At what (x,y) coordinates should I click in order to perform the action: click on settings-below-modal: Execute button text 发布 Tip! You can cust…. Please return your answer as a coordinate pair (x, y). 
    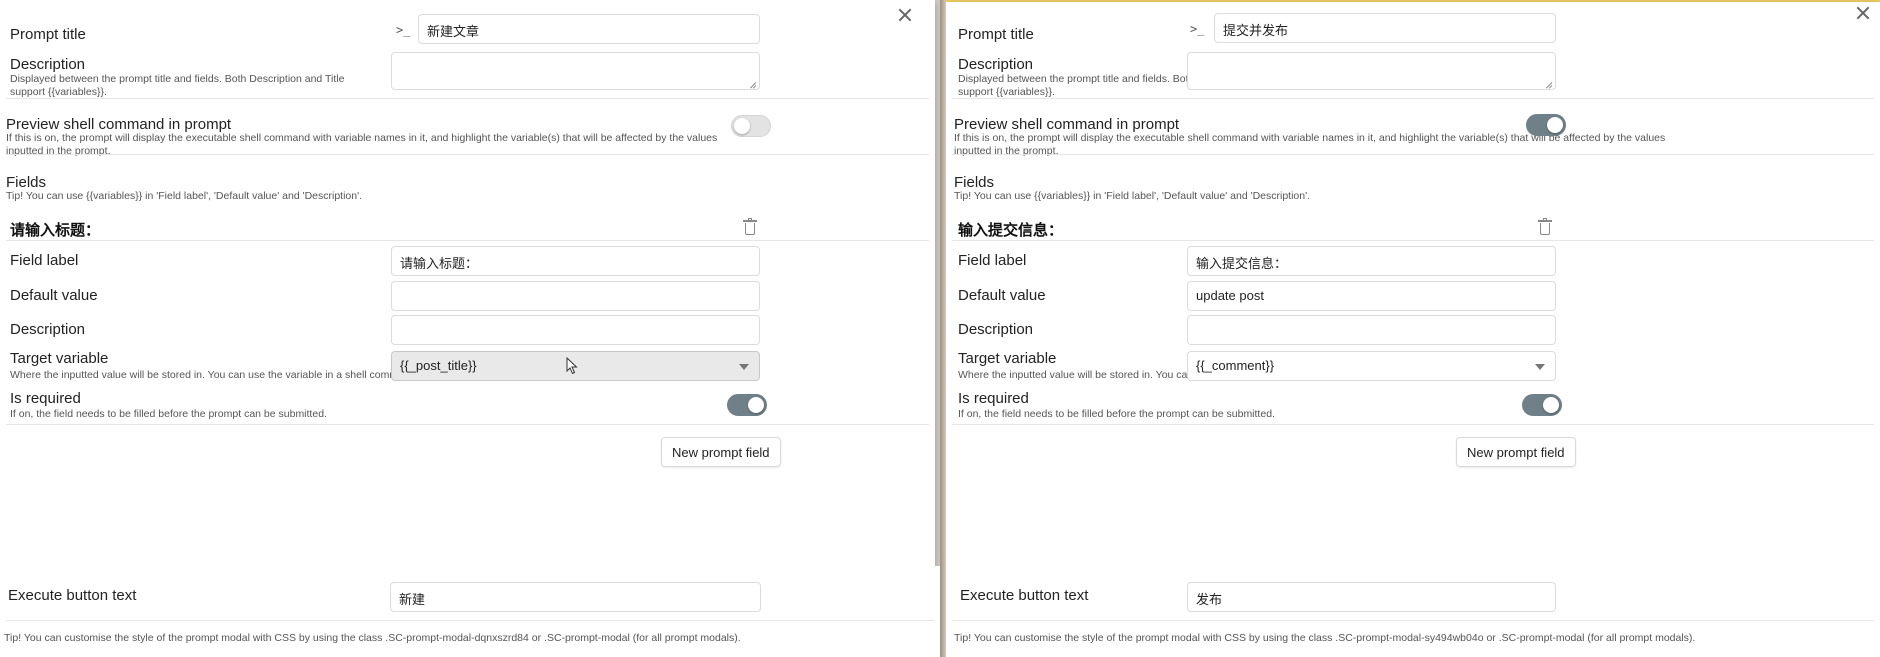
    Looking at the image, I should click on (1413, 611).